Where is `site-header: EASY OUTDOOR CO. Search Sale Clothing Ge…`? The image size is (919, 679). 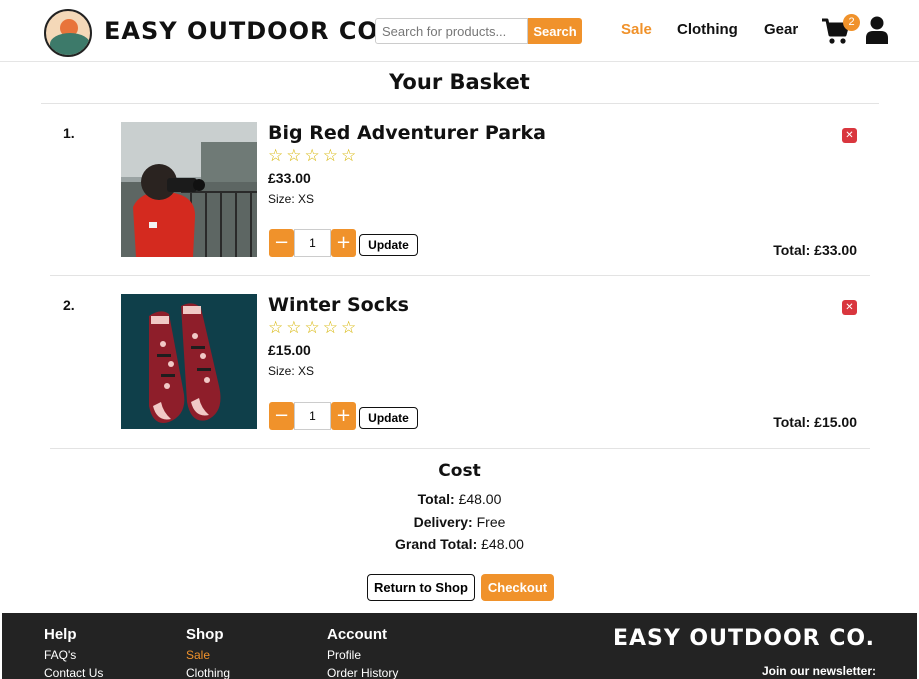 site-header: EASY OUTDOOR CO. Search Sale Clothing Ge… is located at coordinates (459, 31).